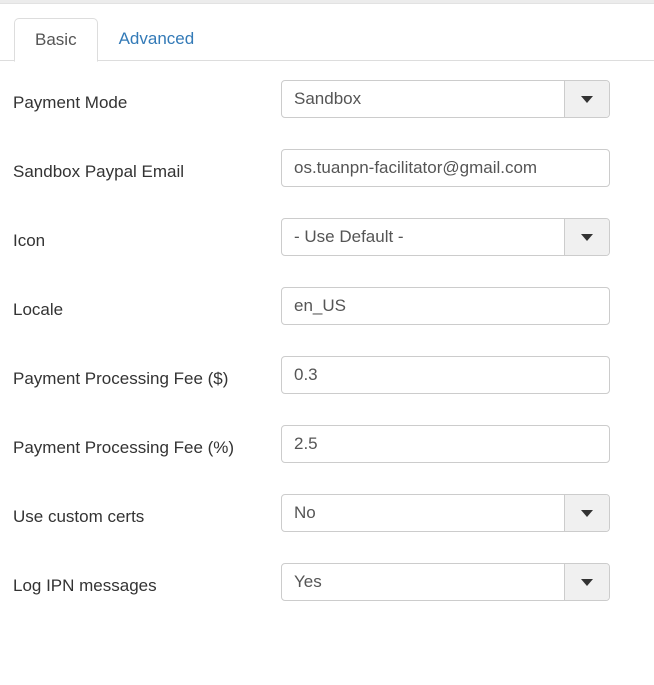 This screenshot has width=654, height=685. I want to click on form-row-payment-processing-fee-dollar: Payment Processing Fee ($), so click(327, 390).